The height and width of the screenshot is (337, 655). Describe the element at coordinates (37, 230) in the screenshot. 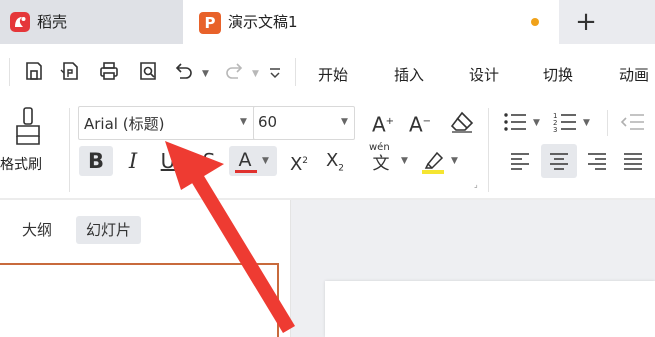

I see `tab-outline: 大纲` at that location.